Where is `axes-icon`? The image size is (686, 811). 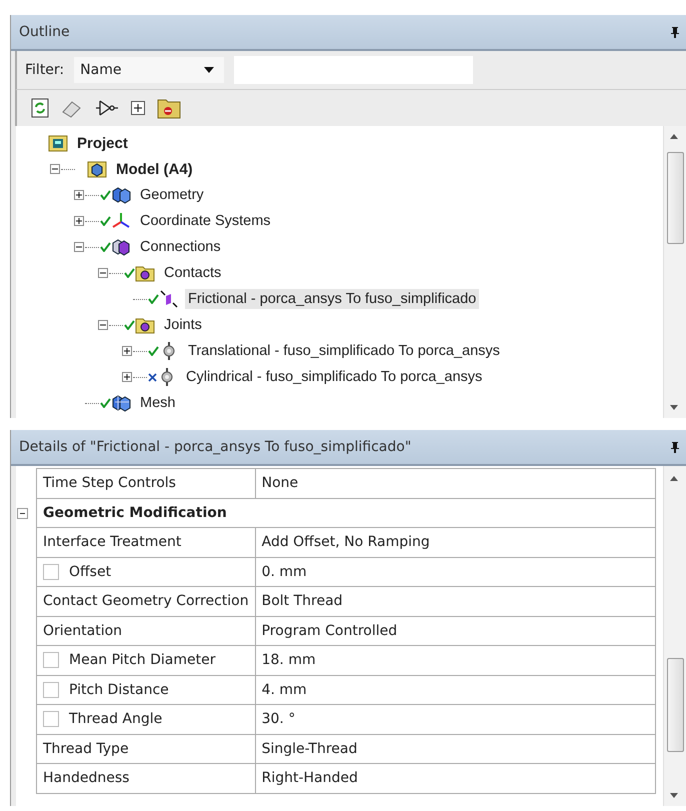
axes-icon is located at coordinates (121, 221).